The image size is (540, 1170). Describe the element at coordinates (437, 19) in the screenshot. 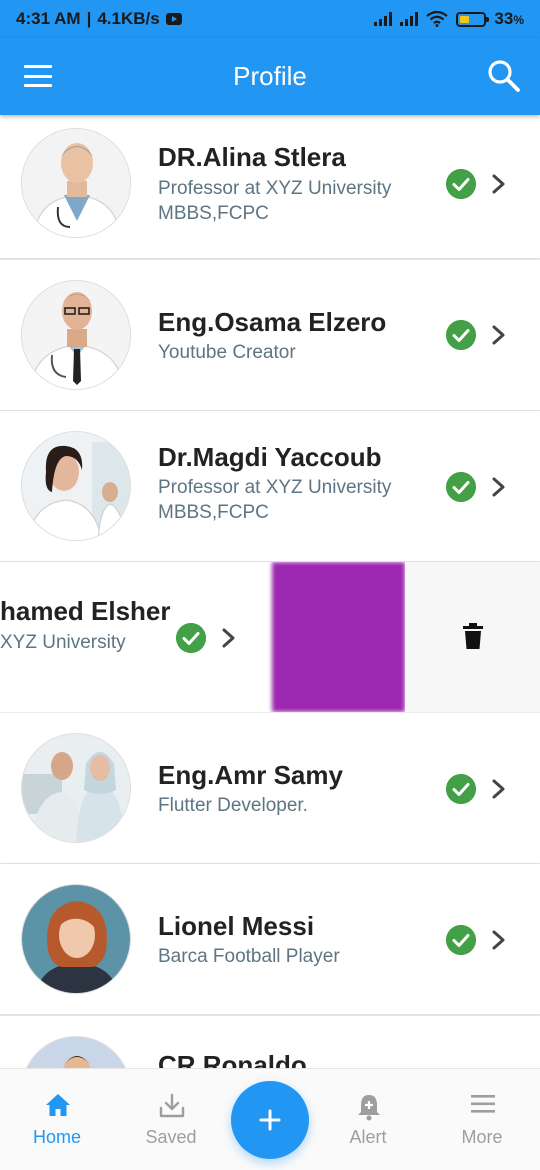

I see `wifi-icon` at that location.